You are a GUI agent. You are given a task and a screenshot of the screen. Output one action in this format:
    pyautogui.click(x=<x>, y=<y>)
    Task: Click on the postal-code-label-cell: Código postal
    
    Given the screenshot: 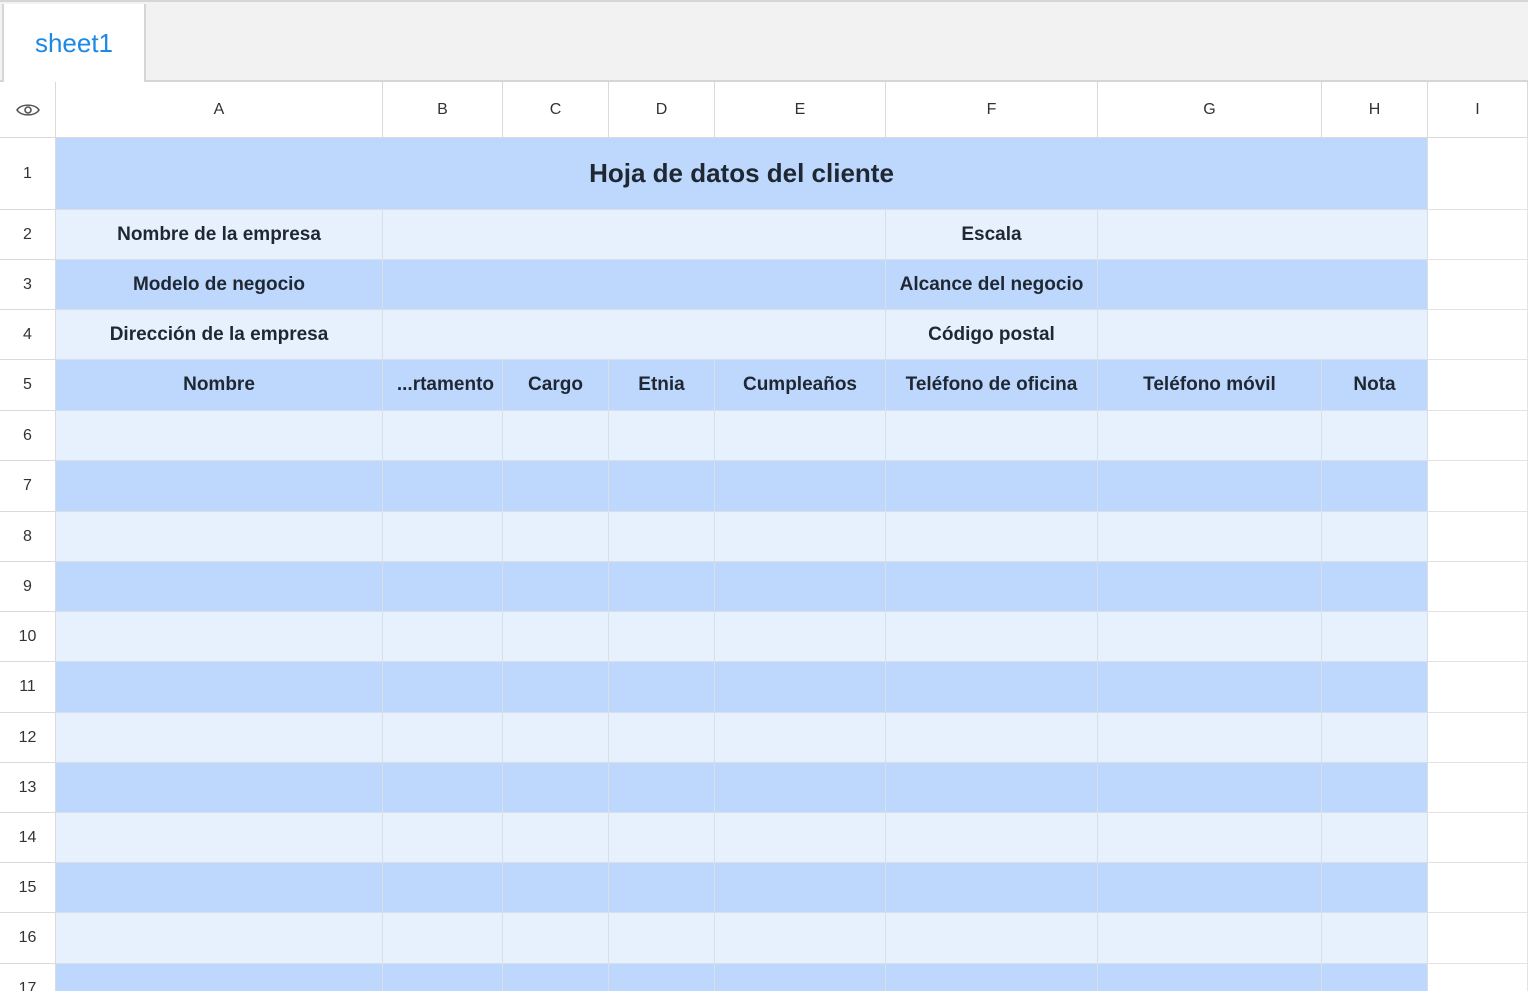 What is the action you would take?
    pyautogui.click(x=992, y=335)
    